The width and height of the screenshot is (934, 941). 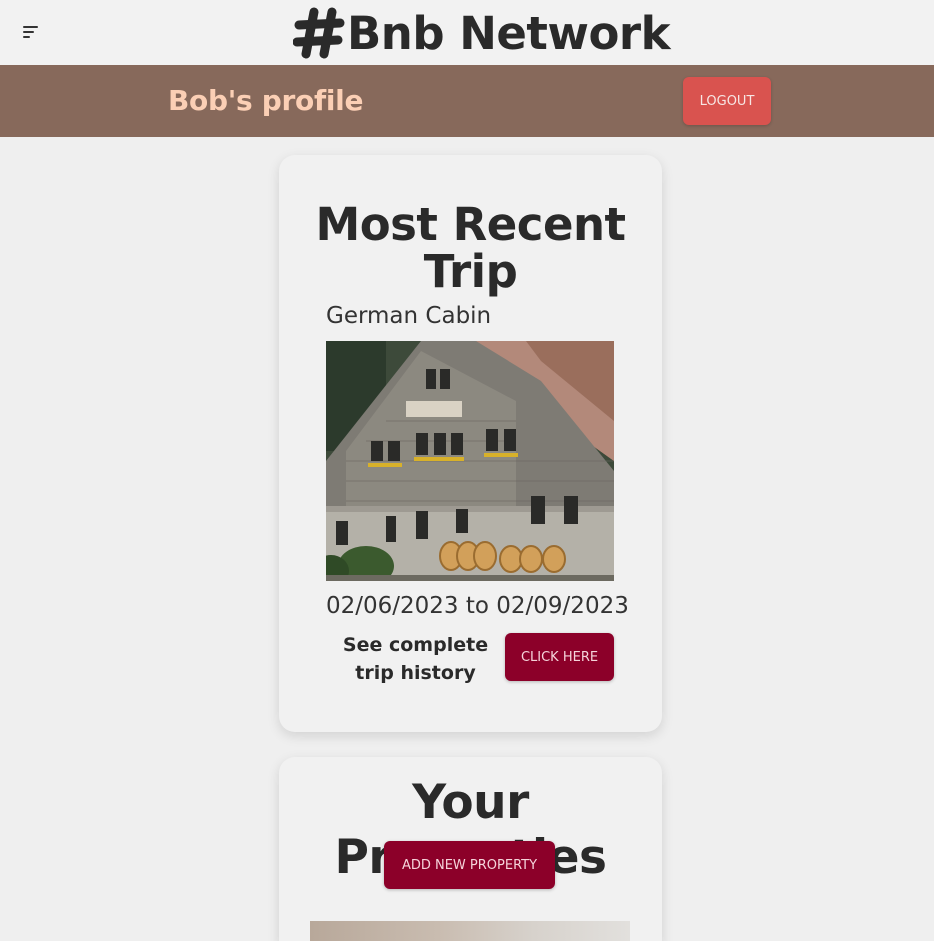 I want to click on recent-trip-heading: Most Recent Trip, so click(x=470, y=248).